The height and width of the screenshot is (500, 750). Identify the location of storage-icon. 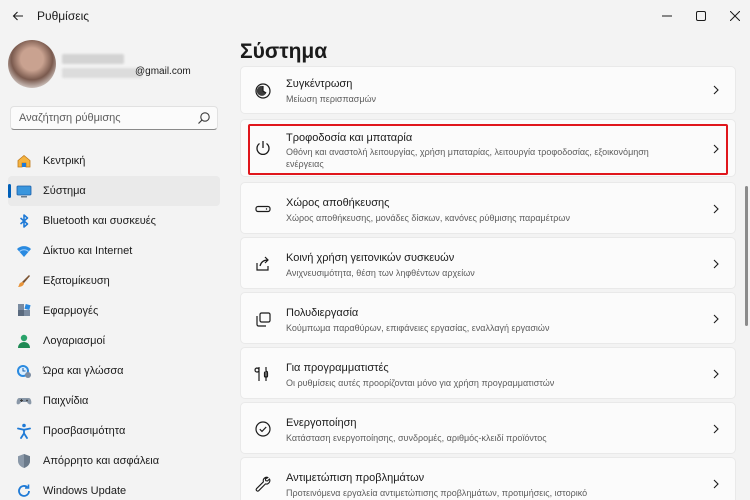
(263, 209).